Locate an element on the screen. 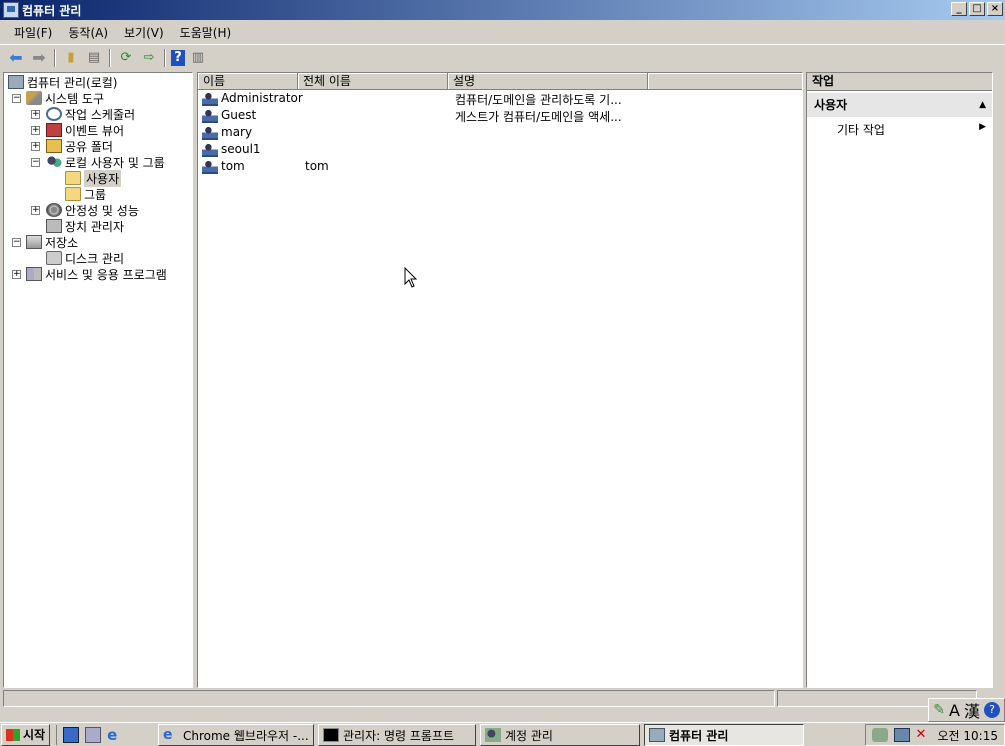 The image size is (1005, 746). windows-logo-icon is located at coordinates (13, 734).